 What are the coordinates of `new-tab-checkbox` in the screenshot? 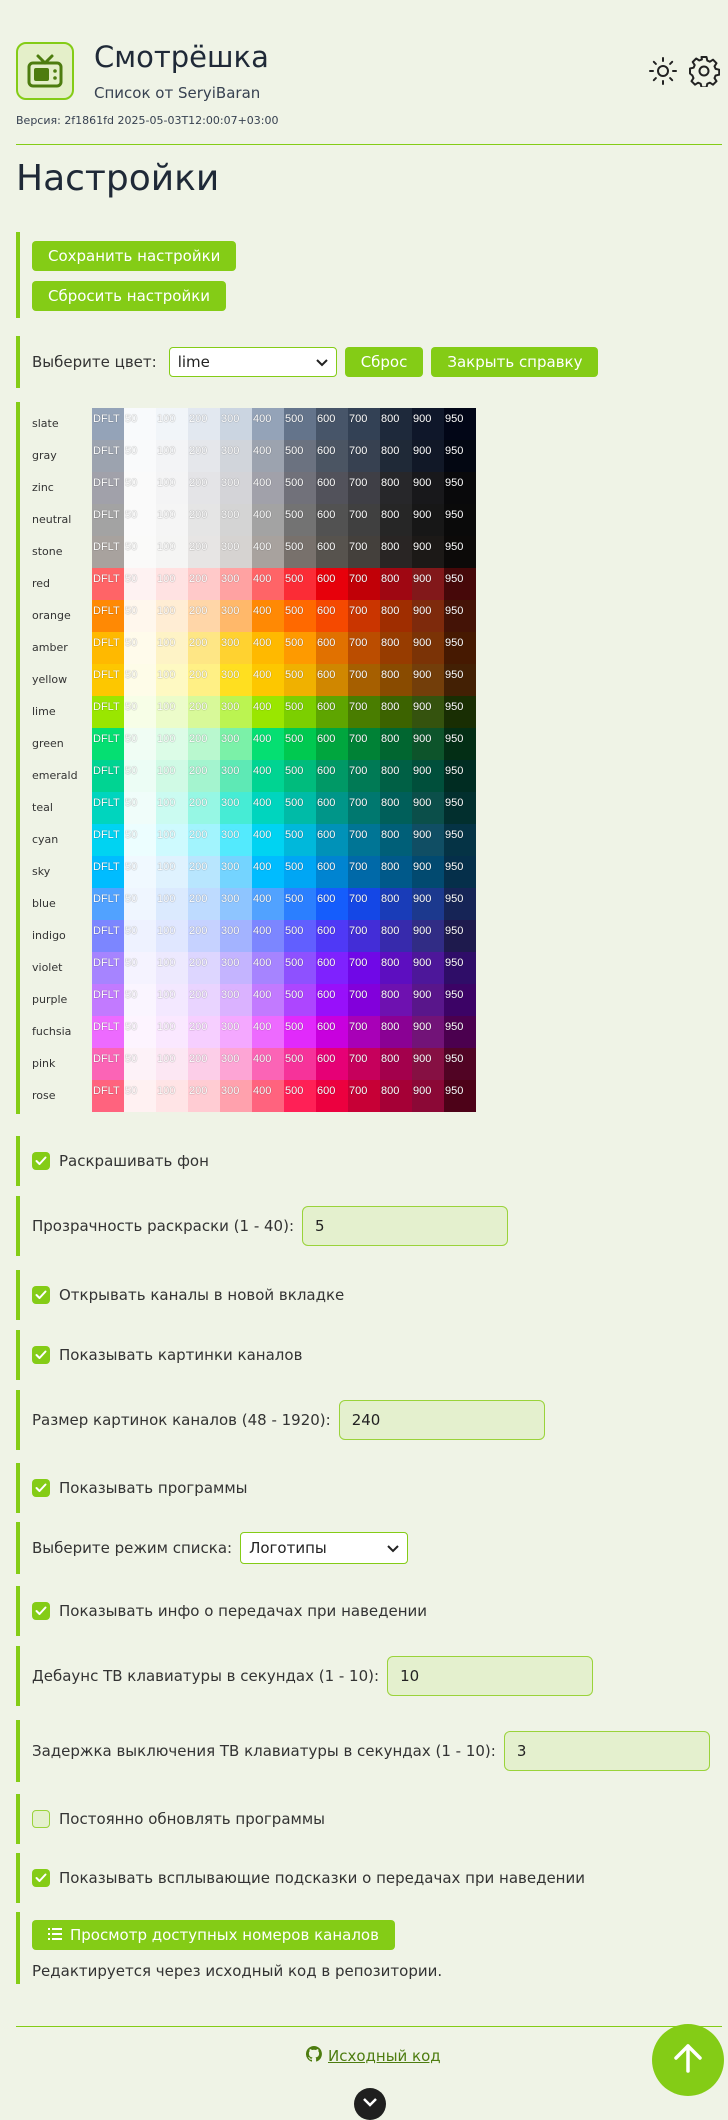 It's located at (41, 1295).